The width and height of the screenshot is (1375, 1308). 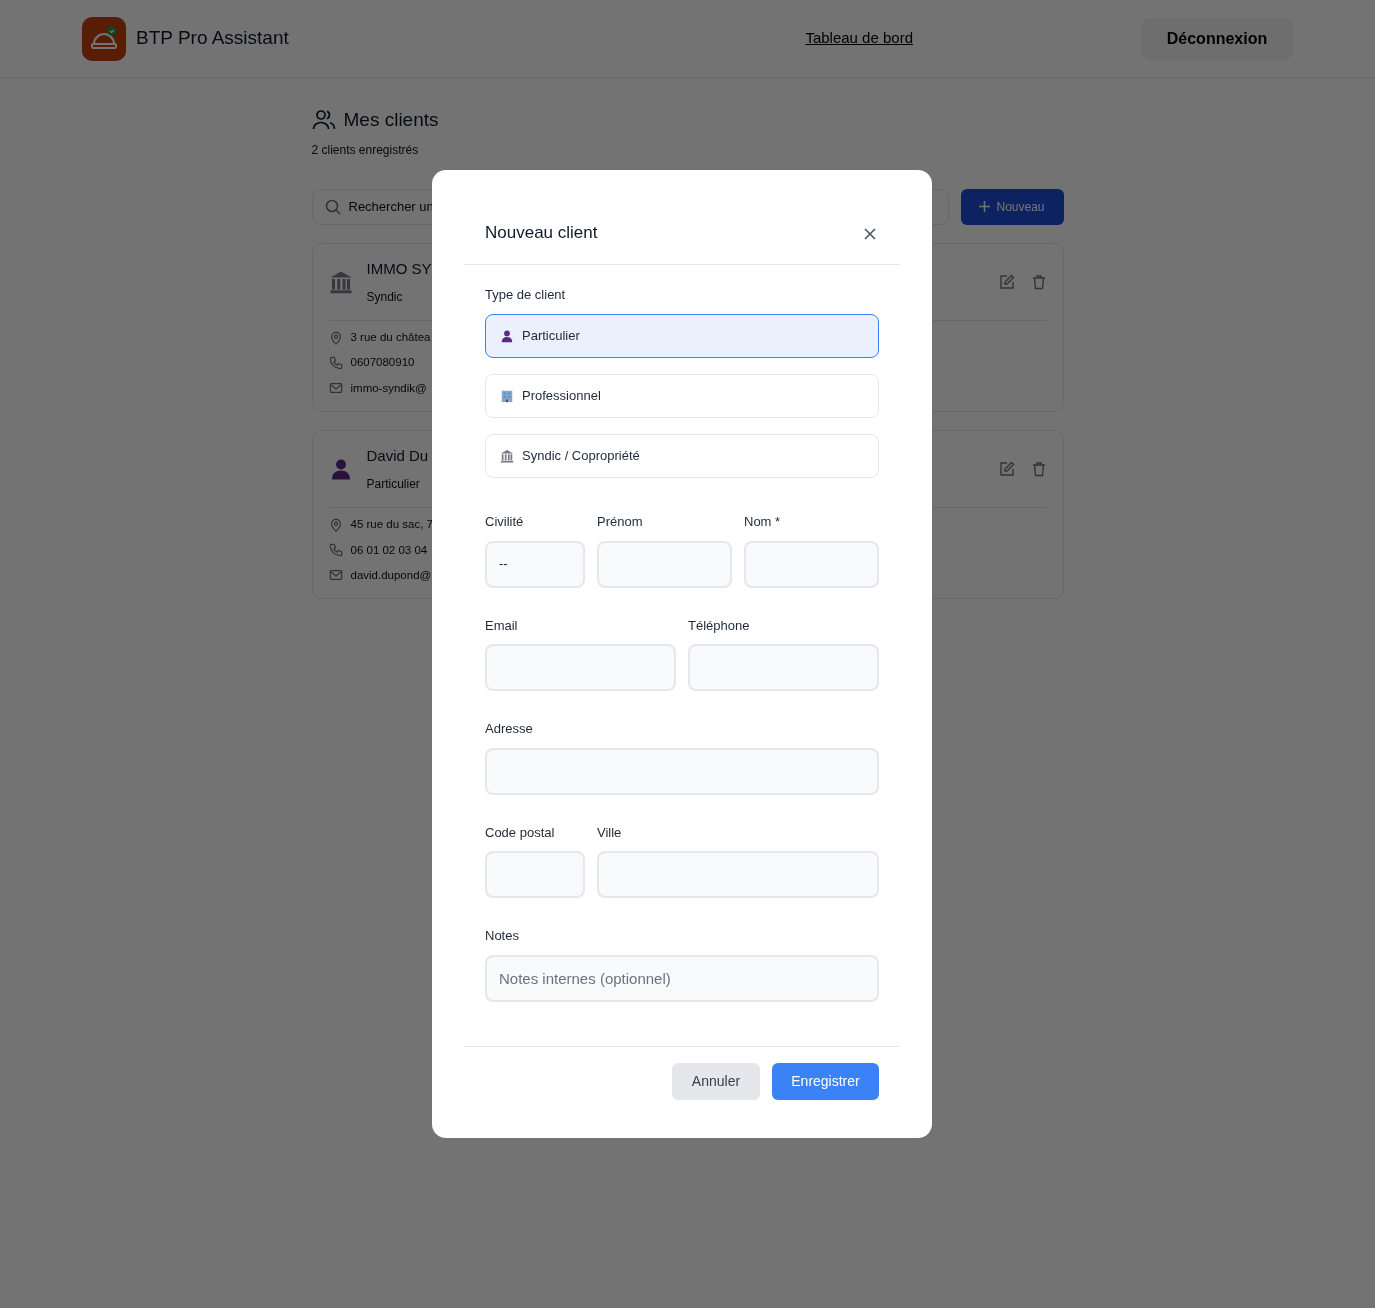 What do you see at coordinates (610, 832) in the screenshot?
I see `field-label: Ville` at bounding box center [610, 832].